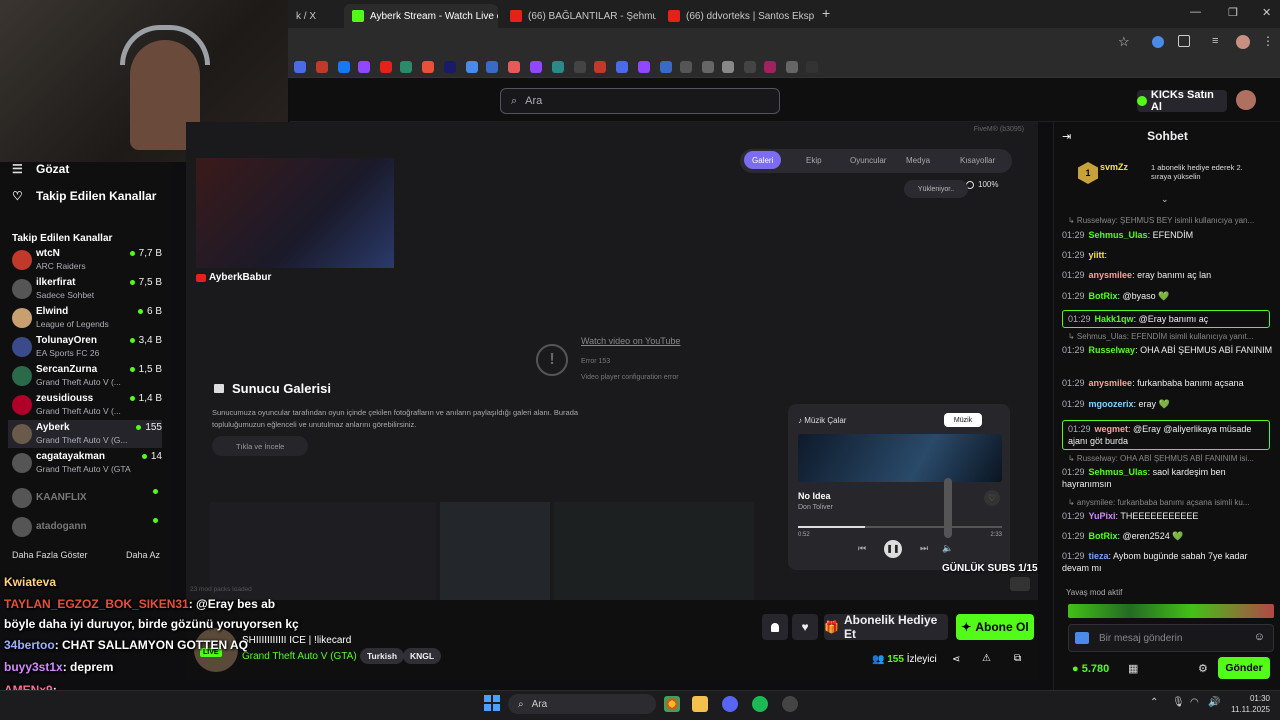 The width and height of the screenshot is (1280, 720). I want to click on chat-username: tieza, so click(1099, 556).